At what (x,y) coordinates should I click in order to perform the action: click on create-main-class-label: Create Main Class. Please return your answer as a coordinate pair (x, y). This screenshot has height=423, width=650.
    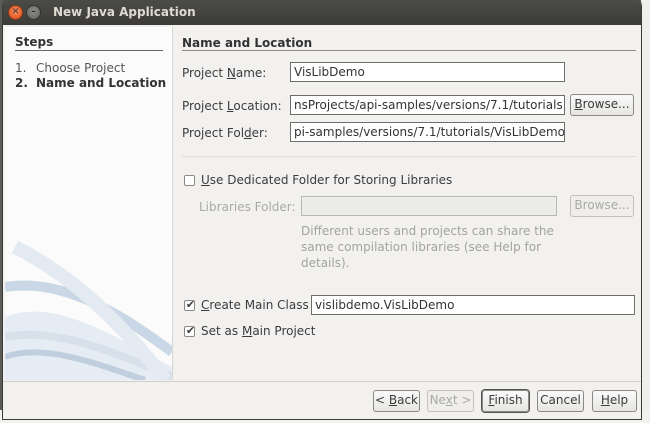
    Looking at the image, I should click on (255, 305).